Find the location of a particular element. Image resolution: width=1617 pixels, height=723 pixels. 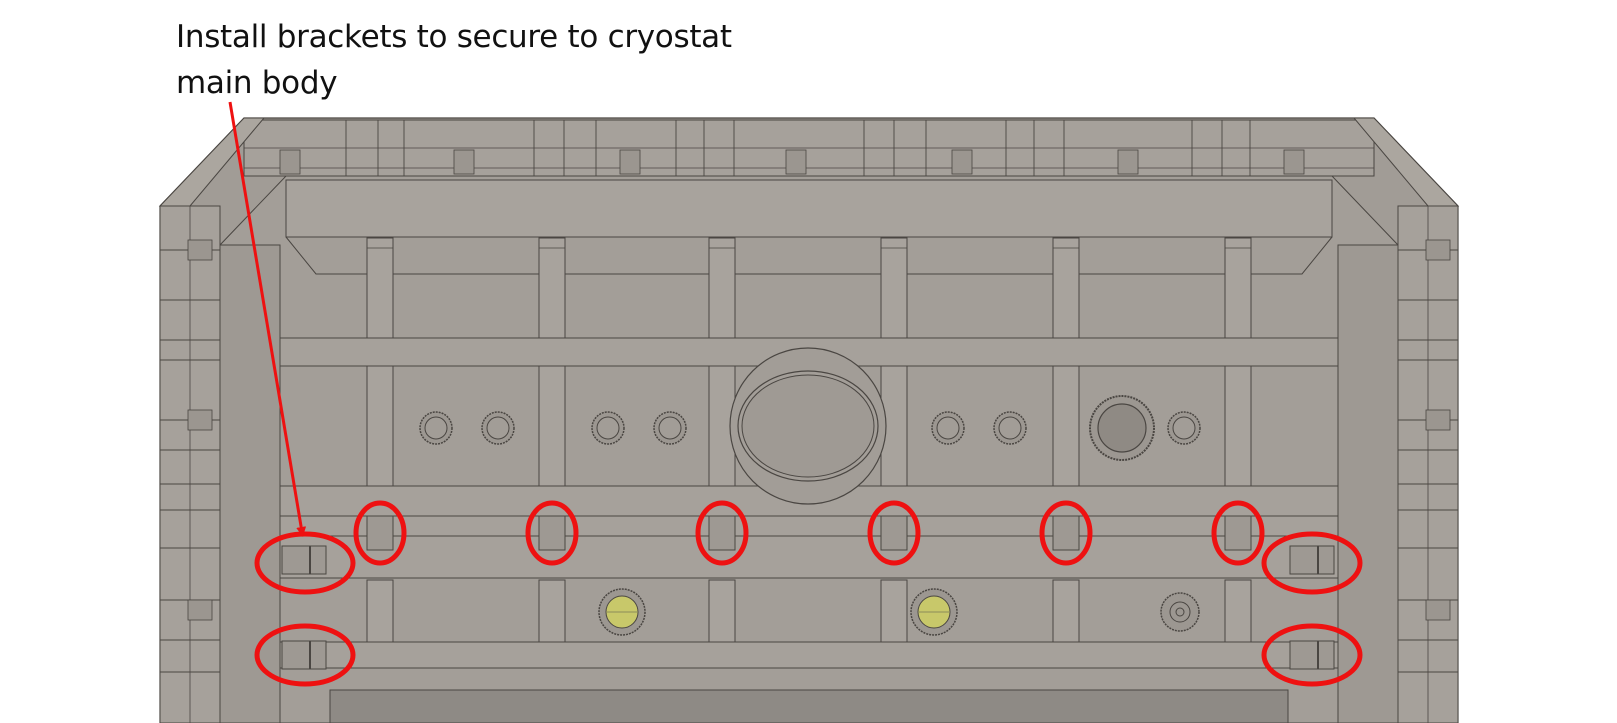

right-column is located at coordinates (1368, 483).